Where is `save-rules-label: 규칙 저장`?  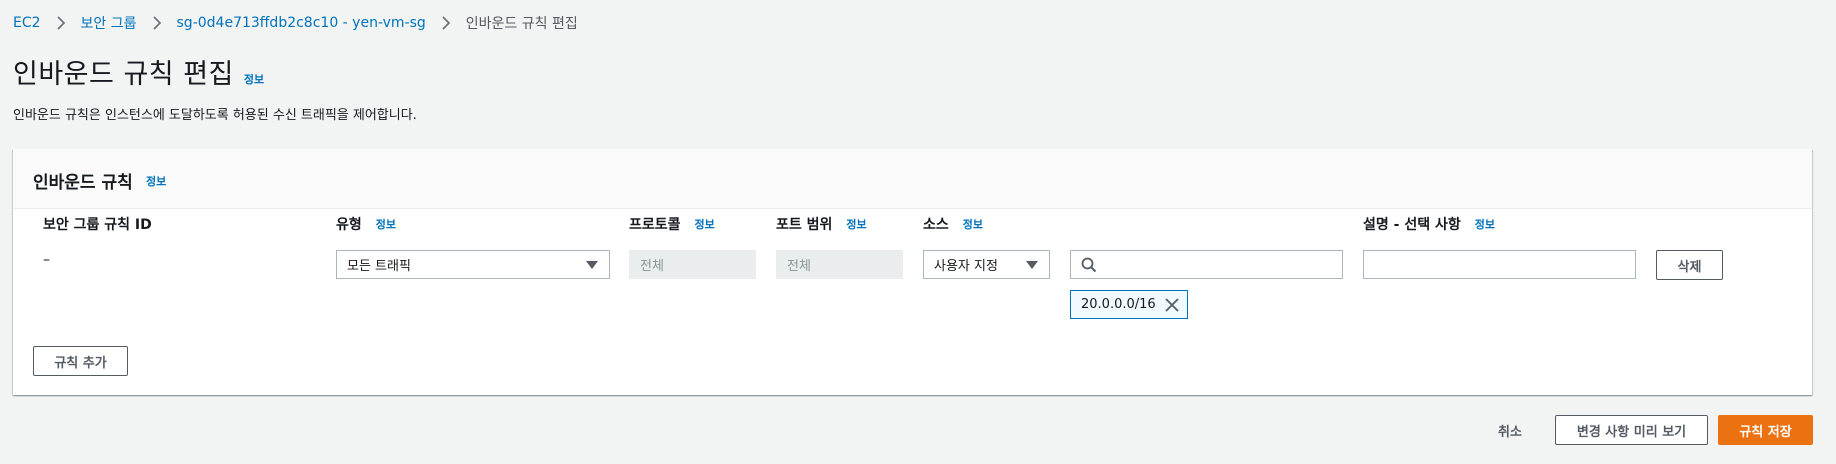
save-rules-label: 규칙 저장 is located at coordinates (1765, 432).